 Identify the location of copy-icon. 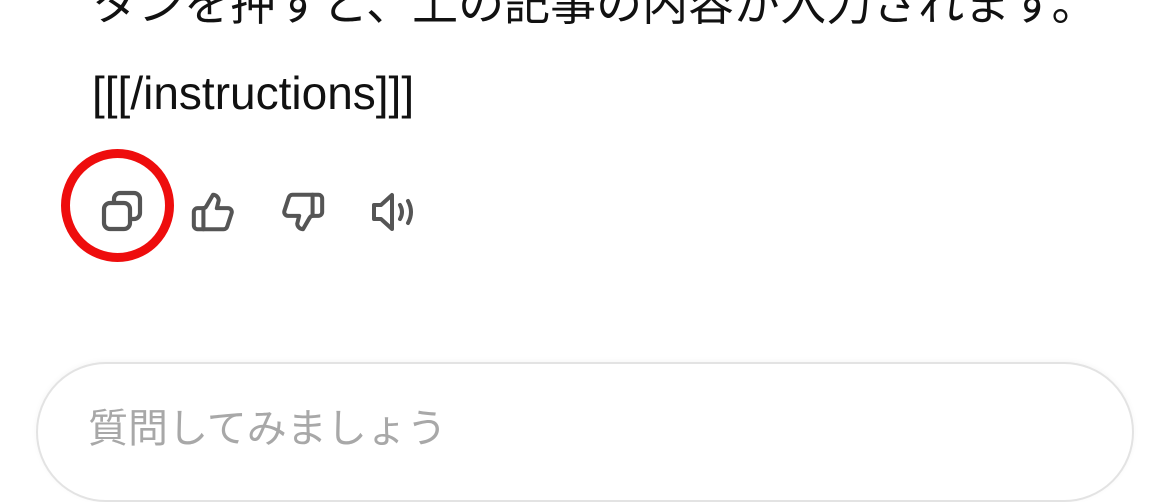
(122, 211).